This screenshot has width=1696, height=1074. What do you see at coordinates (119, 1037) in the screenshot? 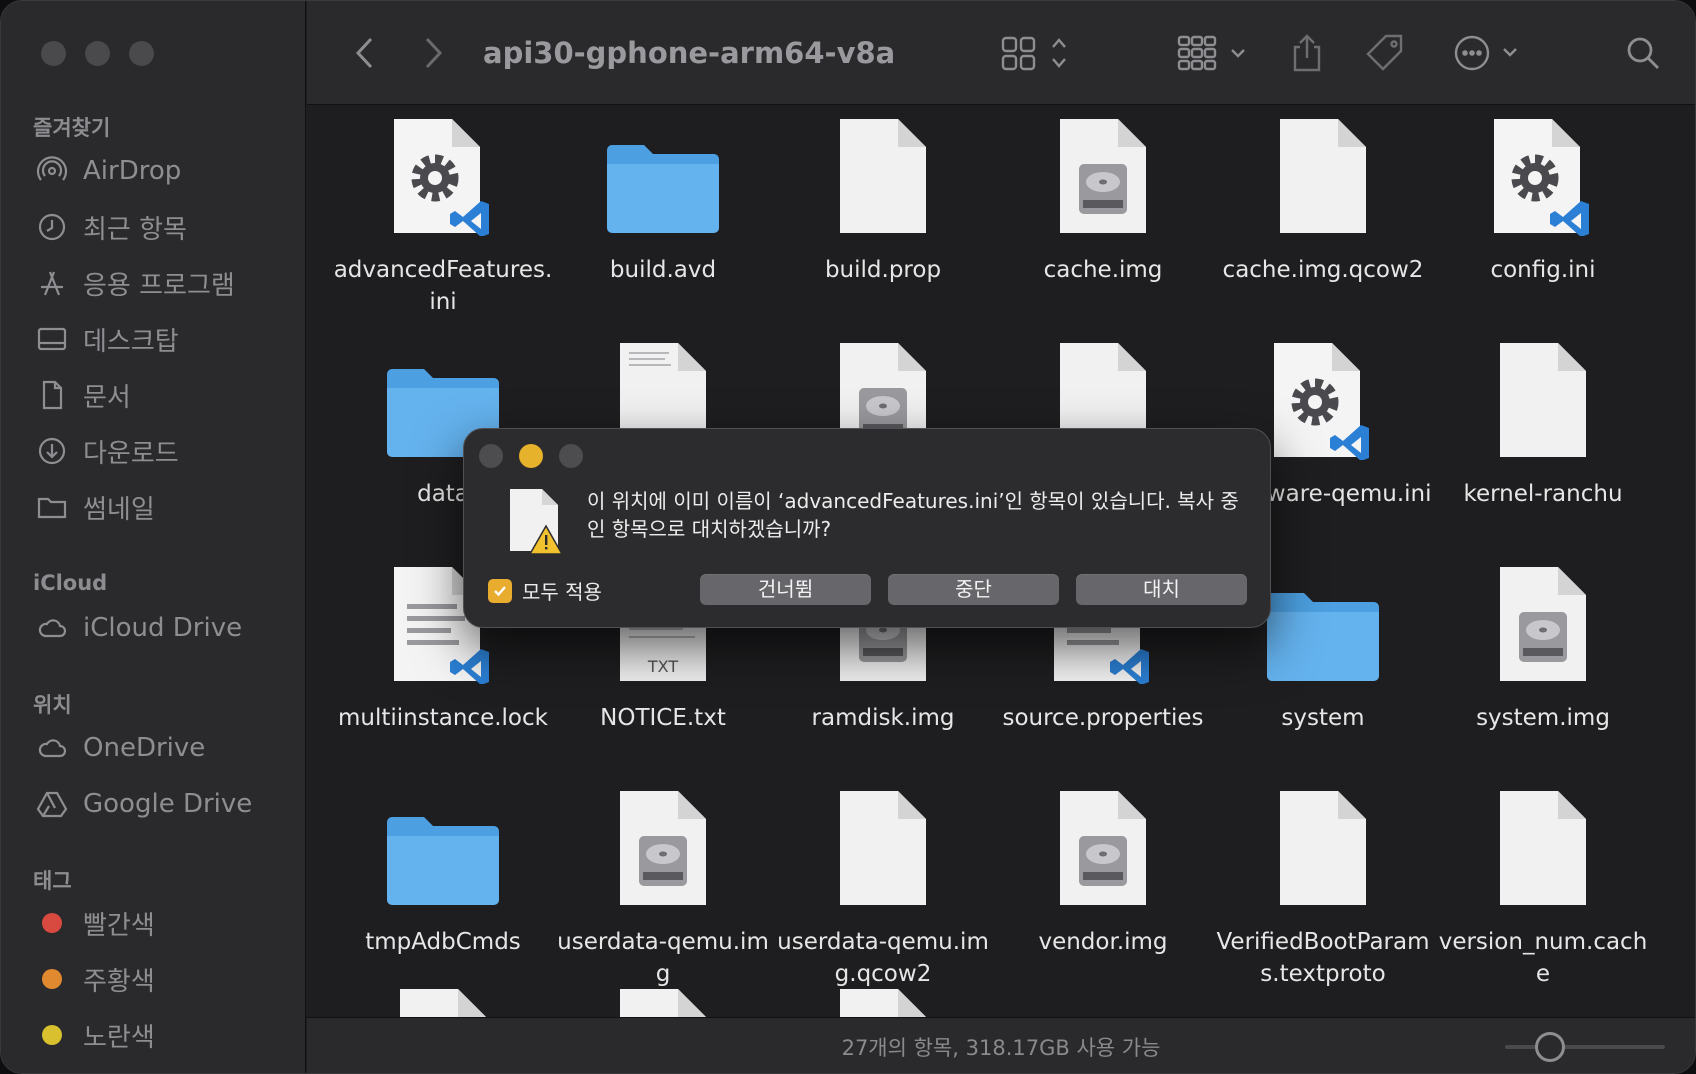
I see `sidebar-item-label: 노란색` at bounding box center [119, 1037].